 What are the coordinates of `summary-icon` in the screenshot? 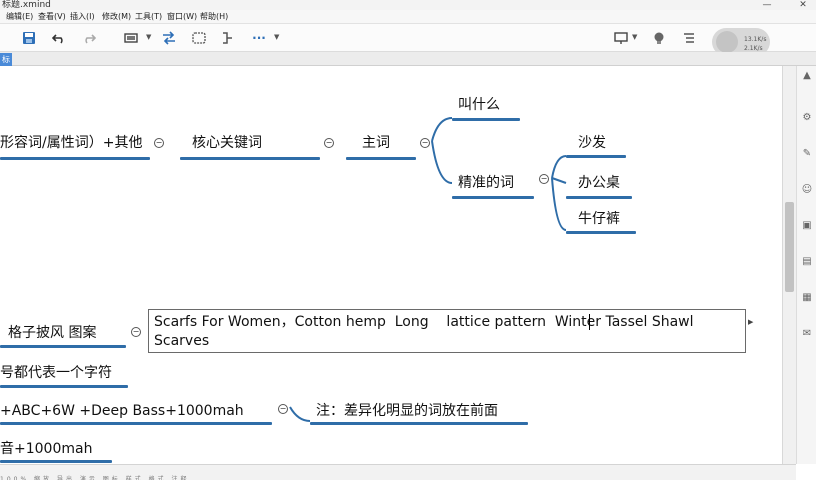 It's located at (227, 38).